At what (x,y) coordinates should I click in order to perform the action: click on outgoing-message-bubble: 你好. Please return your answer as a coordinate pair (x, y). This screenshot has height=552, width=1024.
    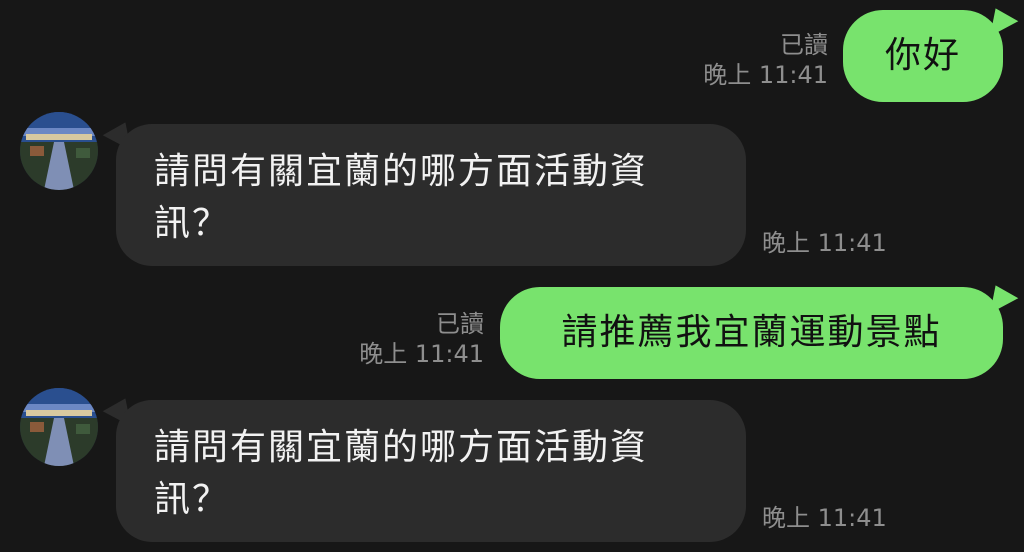
    Looking at the image, I should click on (923, 56).